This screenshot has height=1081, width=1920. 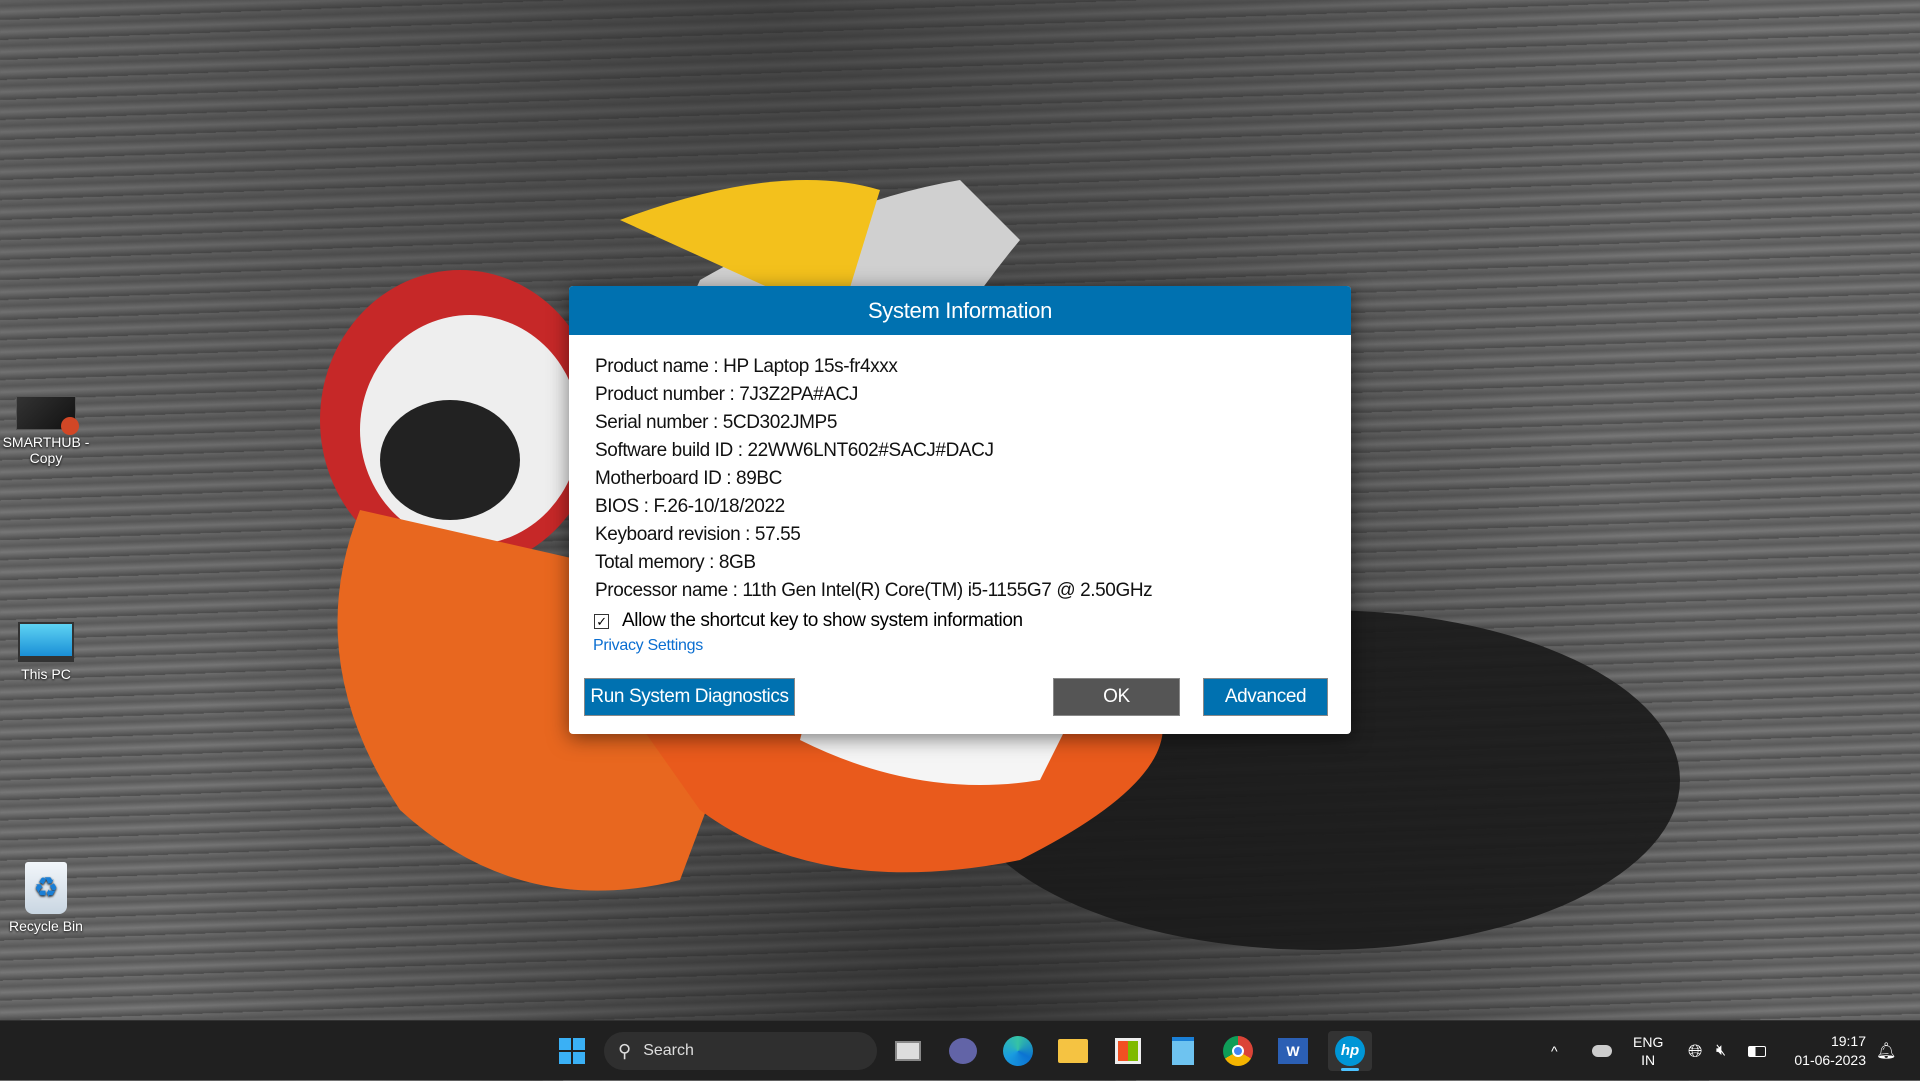 What do you see at coordinates (963, 1051) in the screenshot?
I see `teams-chat-icon` at bounding box center [963, 1051].